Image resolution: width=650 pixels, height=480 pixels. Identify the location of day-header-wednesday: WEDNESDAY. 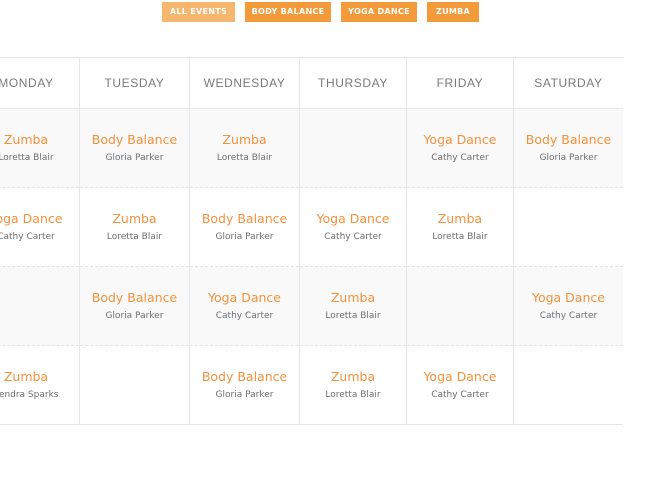
(244, 83).